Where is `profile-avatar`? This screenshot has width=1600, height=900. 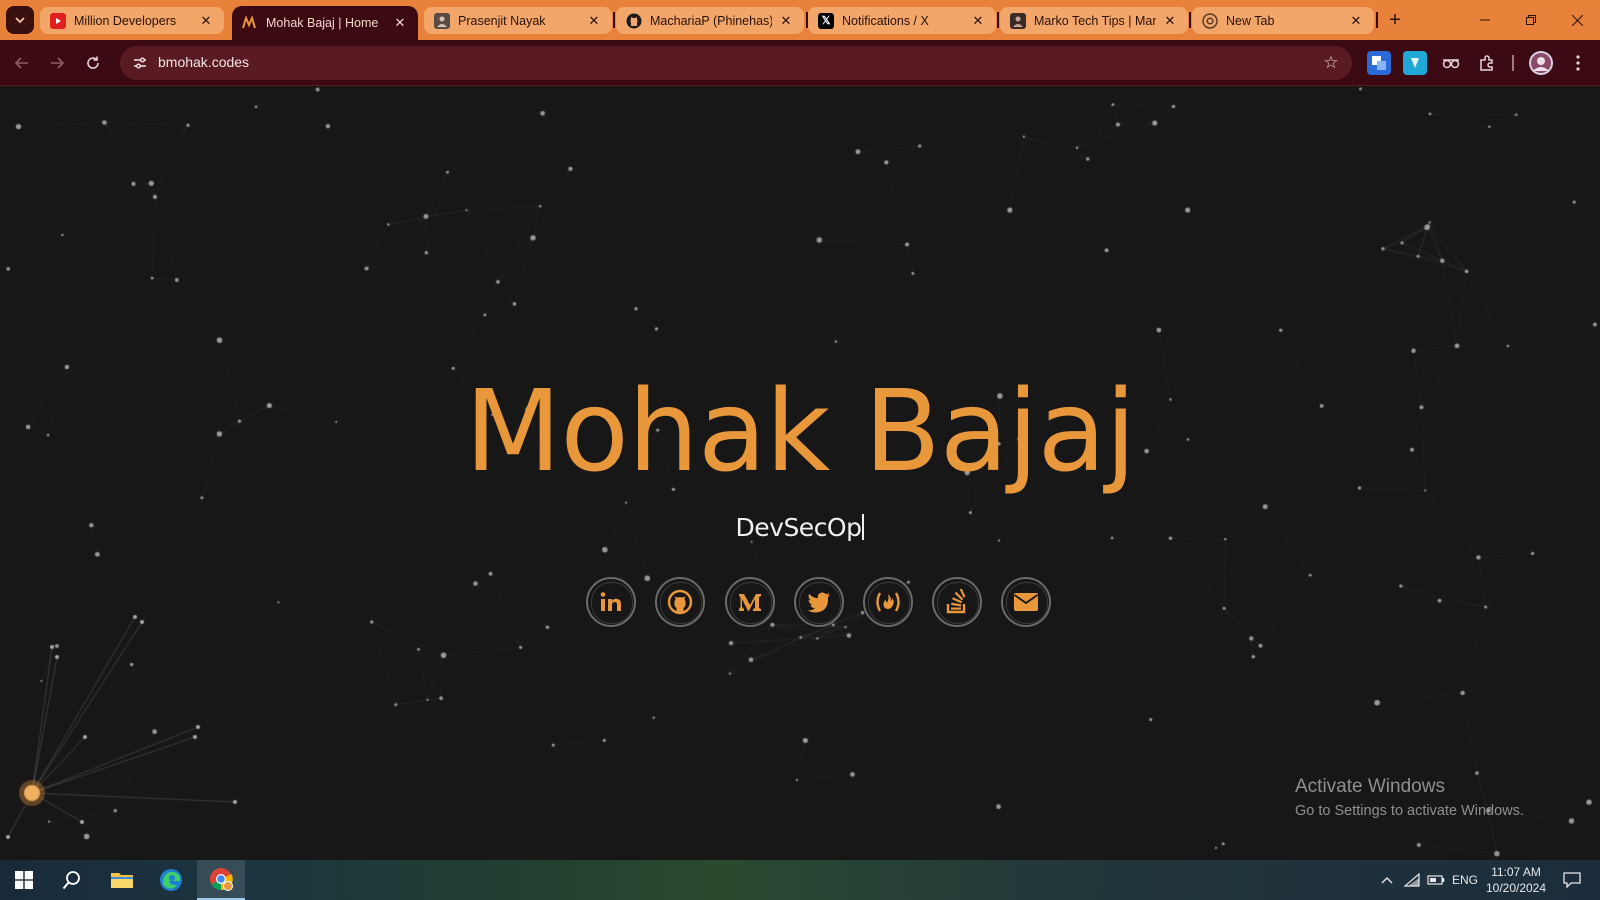 profile-avatar is located at coordinates (1541, 63).